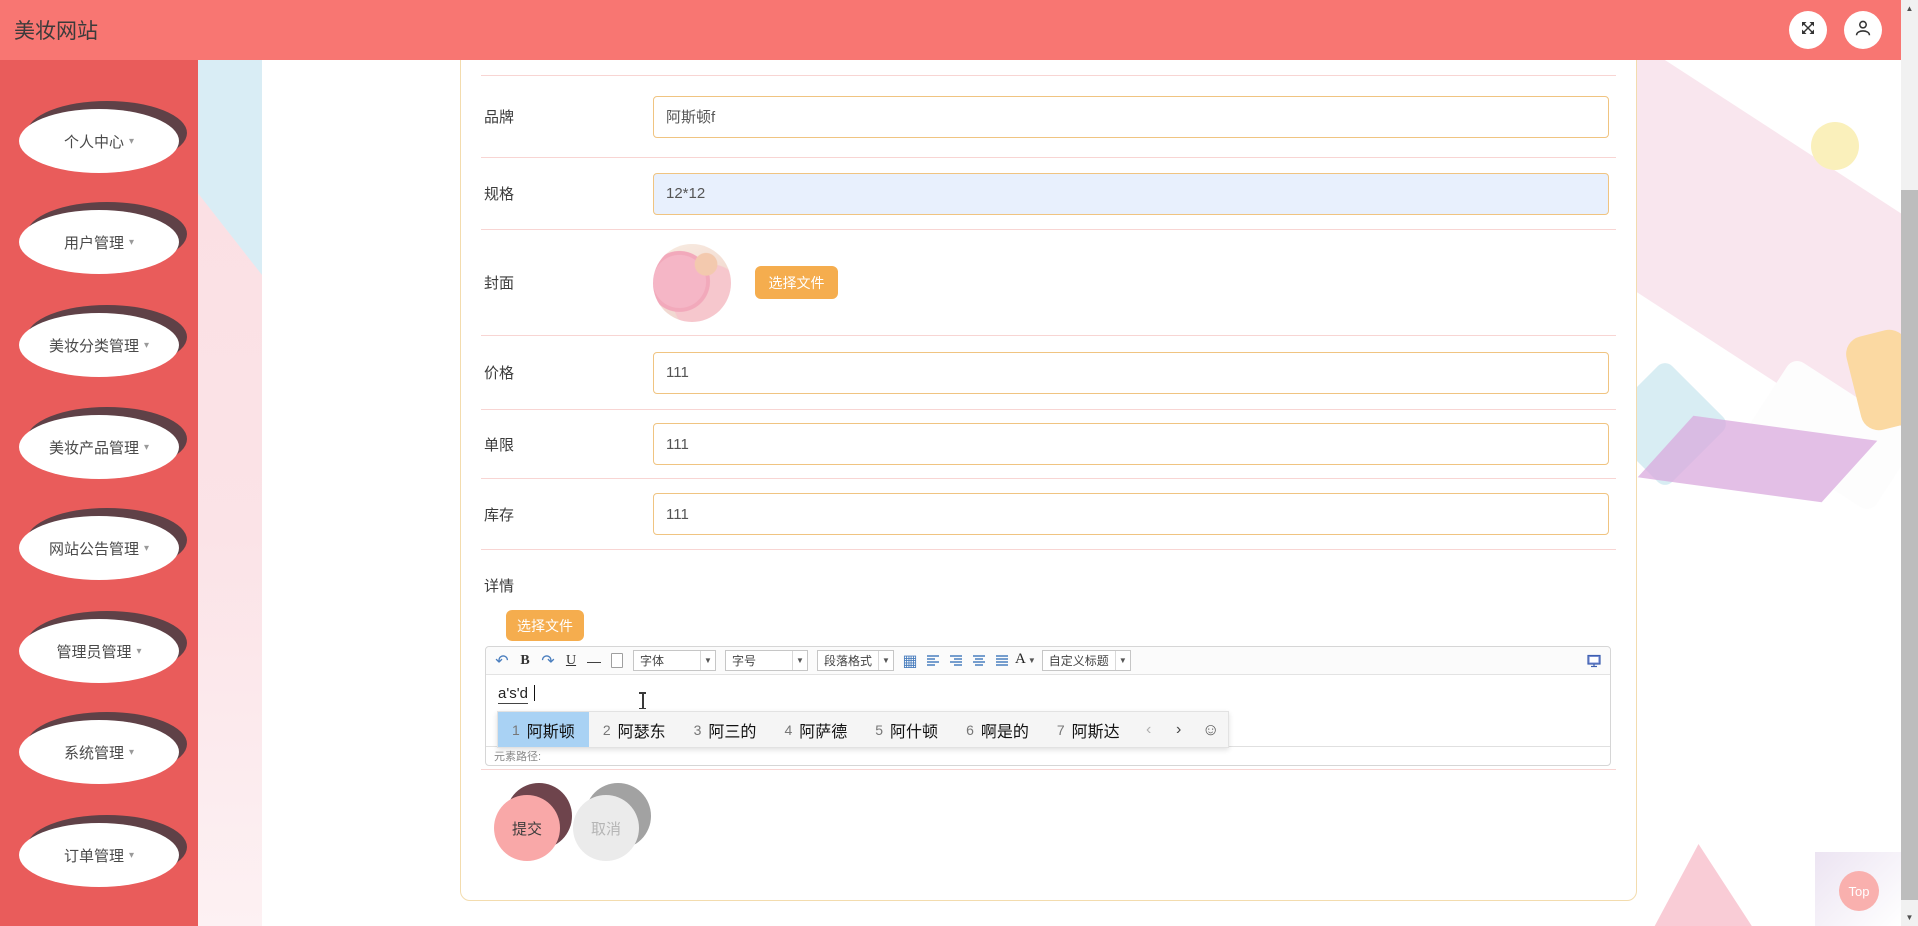 The width and height of the screenshot is (1918, 926). Describe the element at coordinates (879, 729) in the screenshot. I see `candidate-number: 5` at that location.